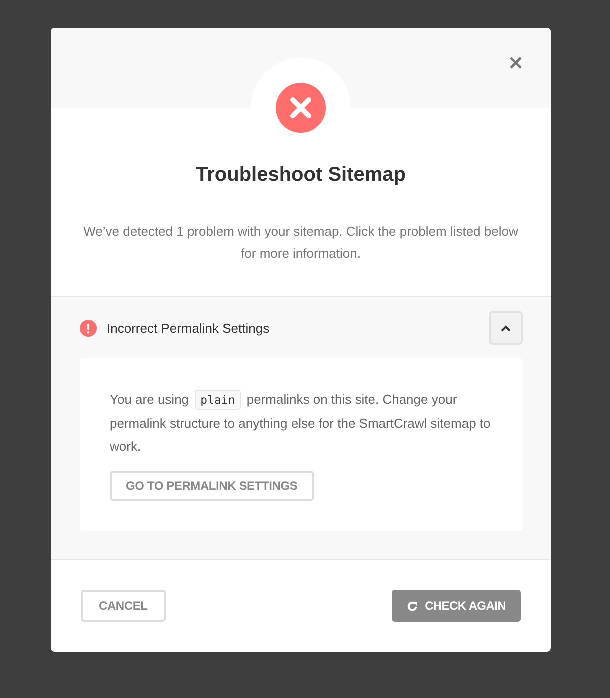 The height and width of the screenshot is (698, 610). I want to click on close-button, so click(516, 63).